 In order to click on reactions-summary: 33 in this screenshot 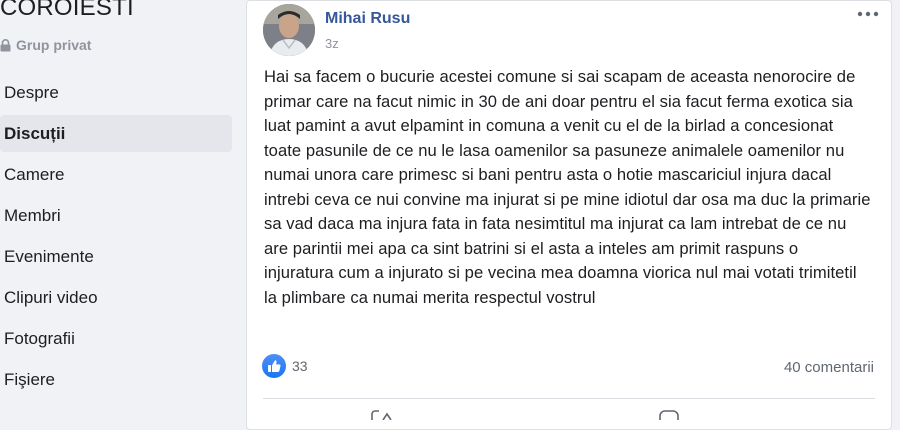, I will do `click(285, 366)`.